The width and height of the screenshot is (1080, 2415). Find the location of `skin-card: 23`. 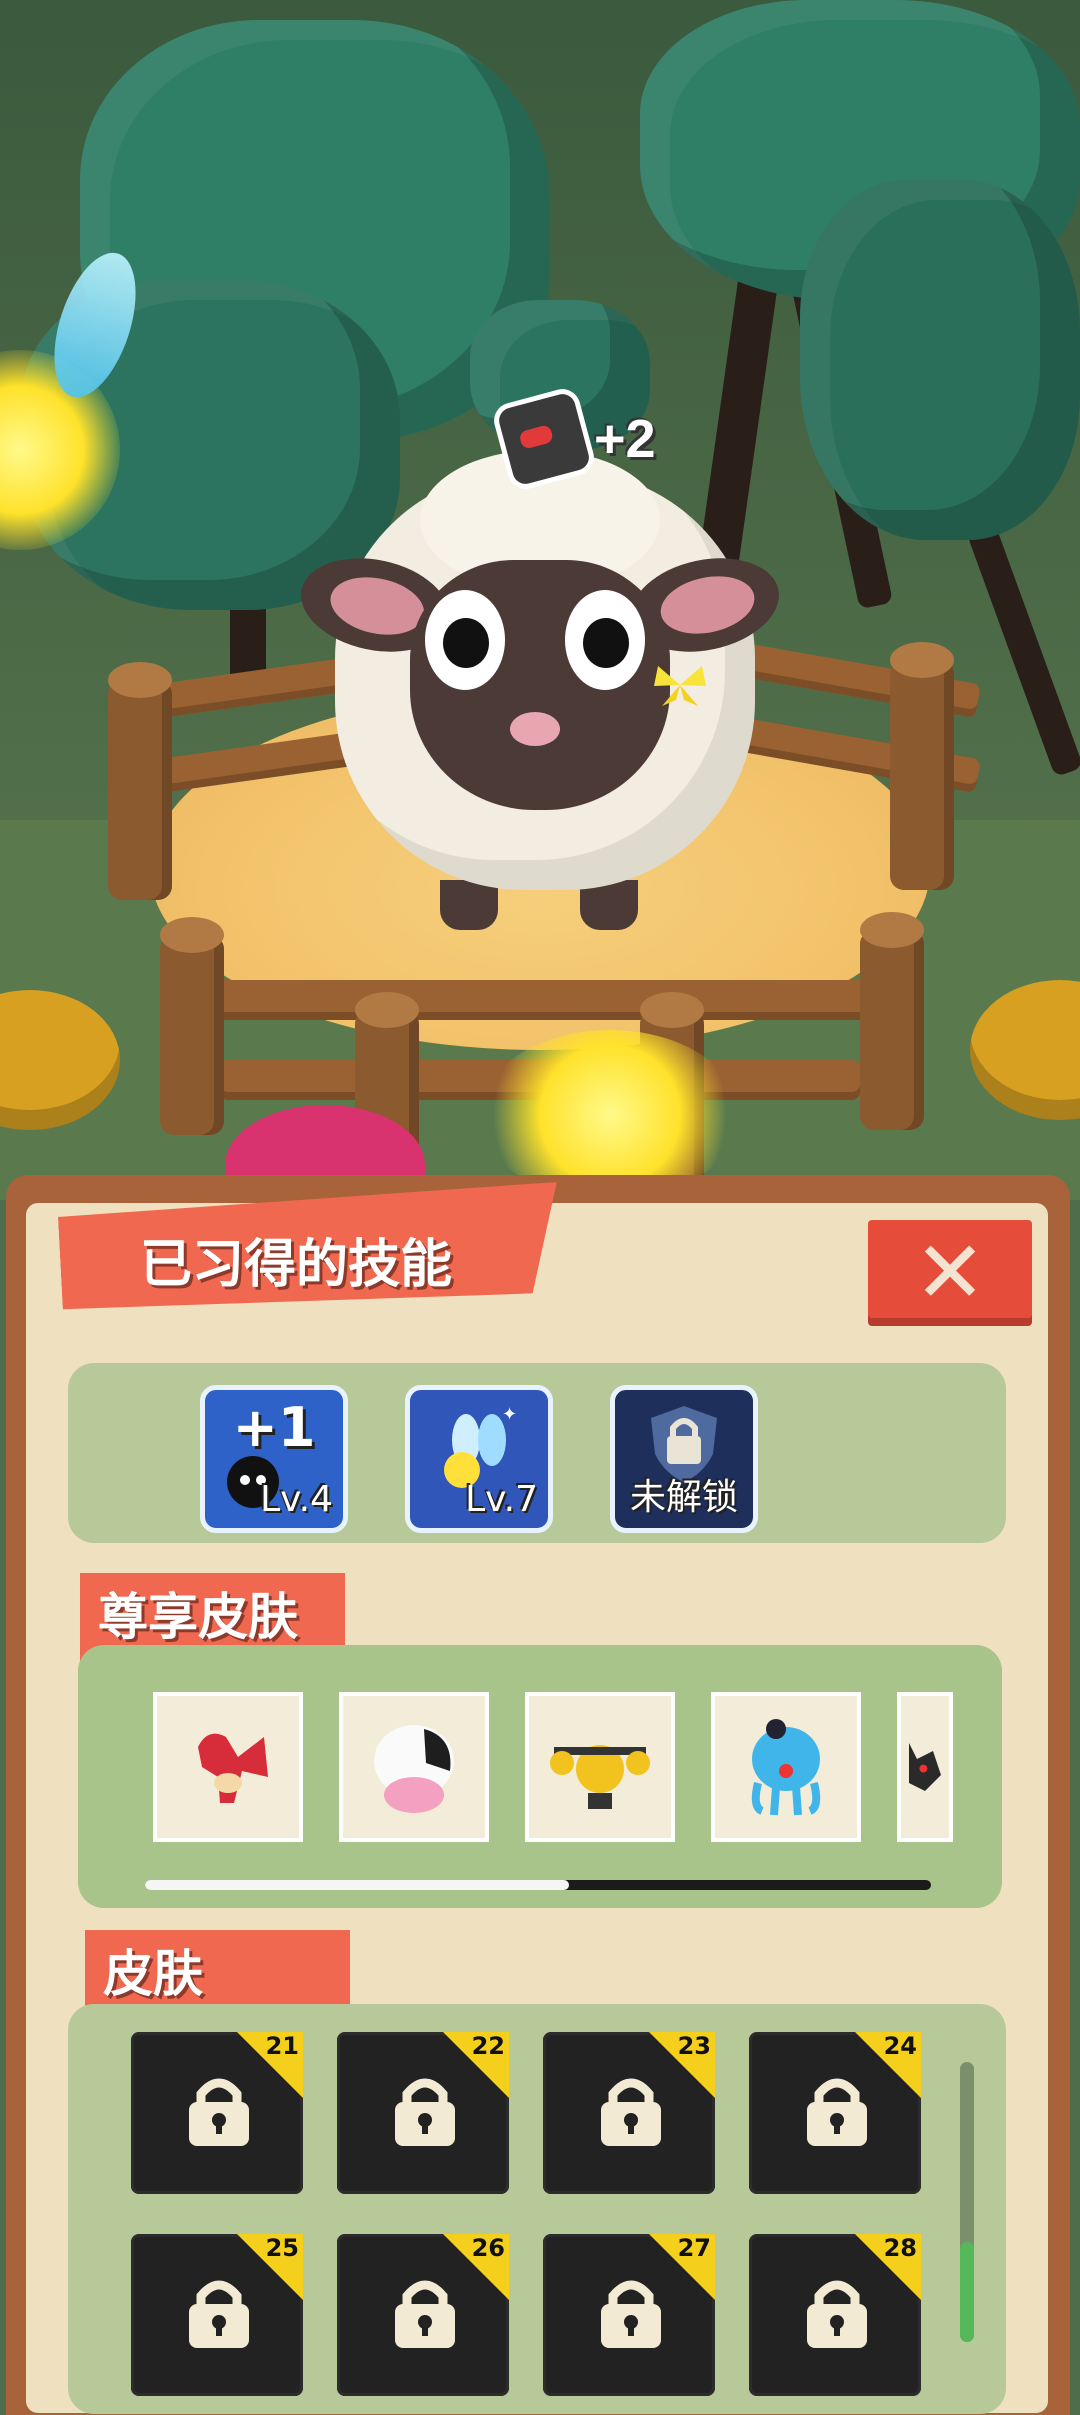

skin-card: 23 is located at coordinates (629, 2113).